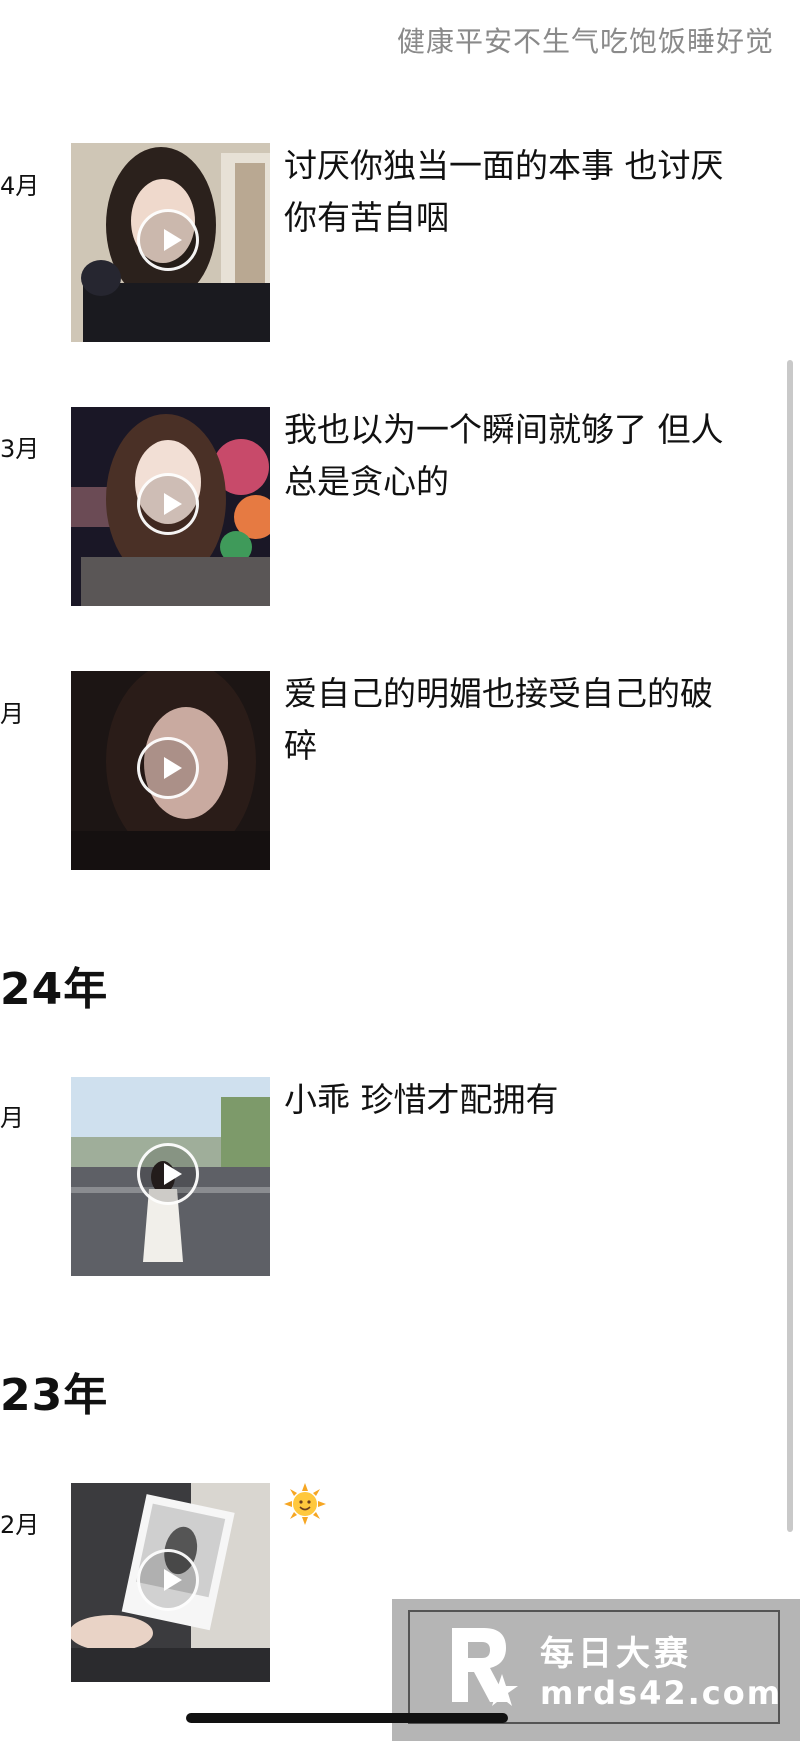 The width and height of the screenshot is (800, 1741). I want to click on watermark-frame: 每日大赛 mrds42.com, so click(594, 1667).